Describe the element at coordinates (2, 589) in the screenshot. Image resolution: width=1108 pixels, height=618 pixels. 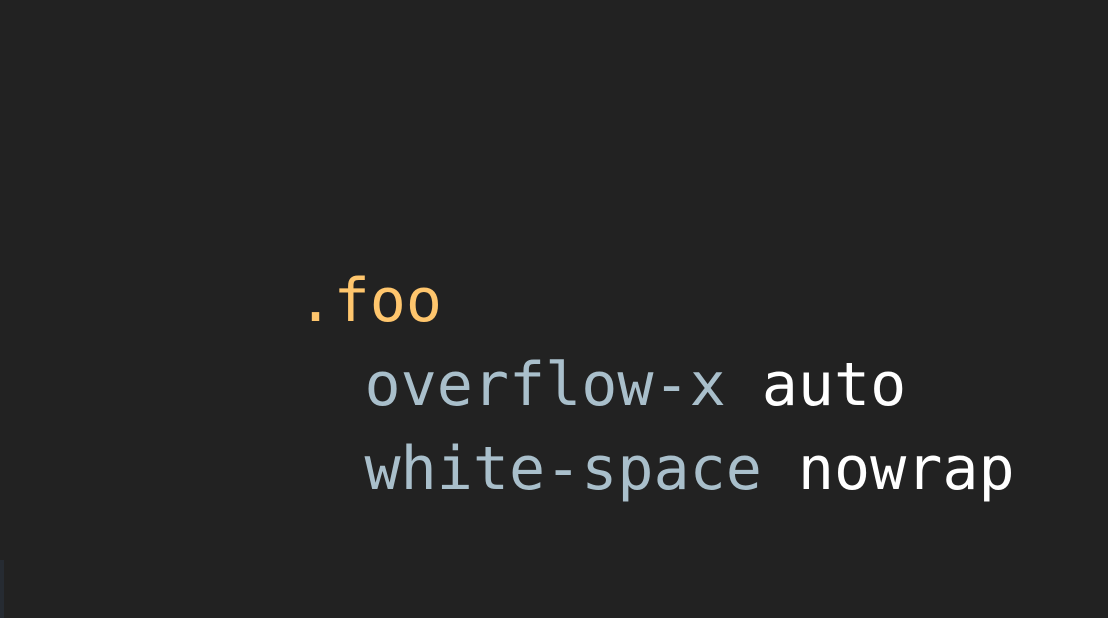
I see `window-edge-mark` at that location.